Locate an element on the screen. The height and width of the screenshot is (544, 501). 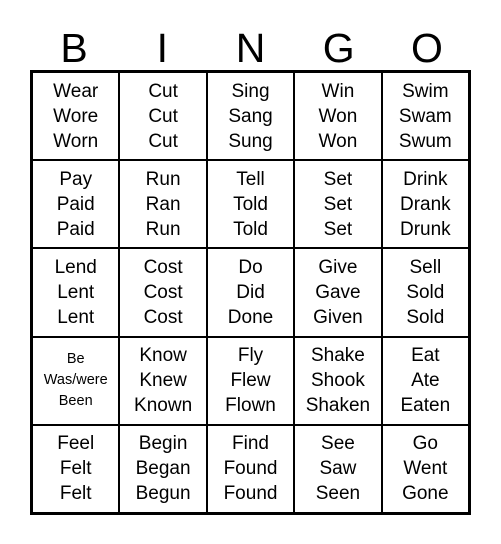
verb-past: Began is located at coordinates (163, 469).